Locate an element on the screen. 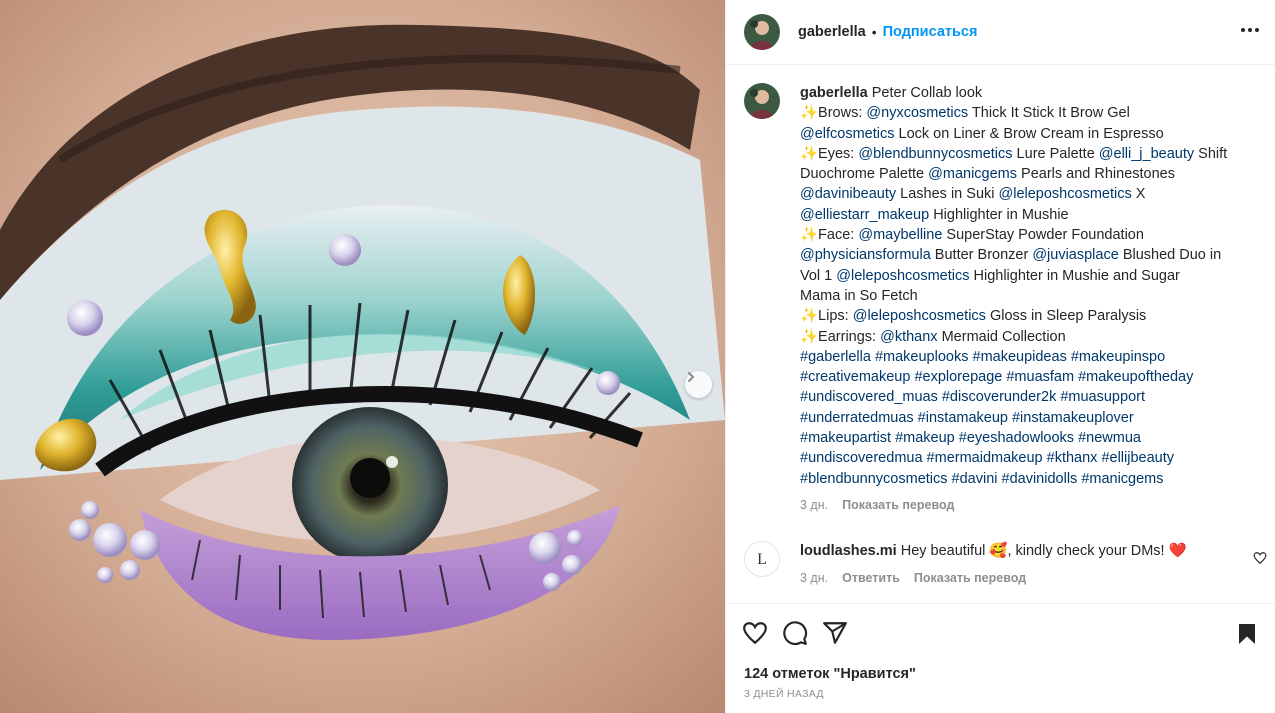 The height and width of the screenshot is (713, 1275). action-icons is located at coordinates (1000, 633).